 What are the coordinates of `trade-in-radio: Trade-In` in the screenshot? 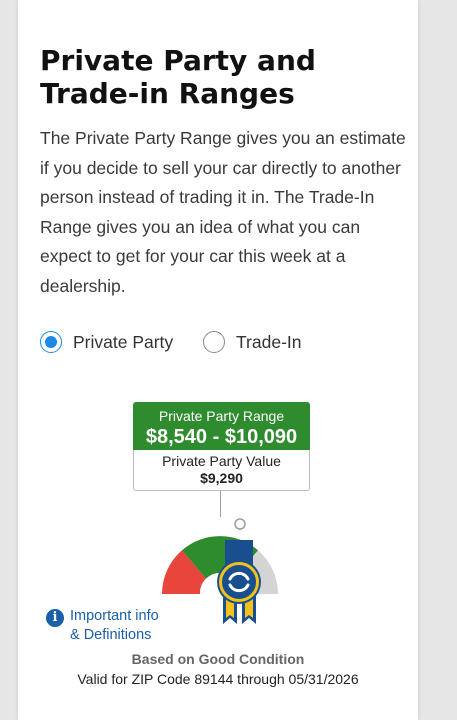 It's located at (252, 342).